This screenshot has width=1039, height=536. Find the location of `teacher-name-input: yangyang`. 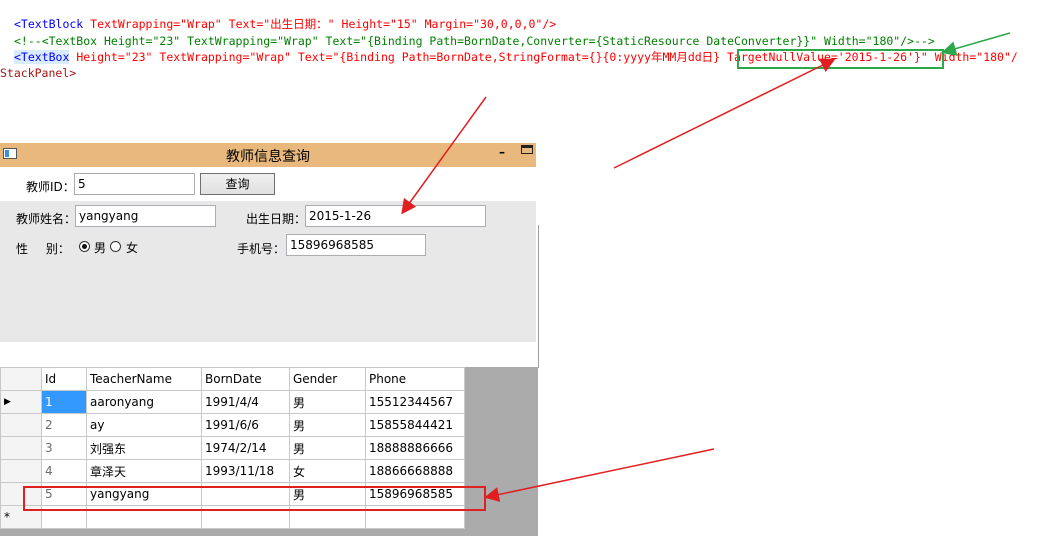

teacher-name-input: yangyang is located at coordinates (145, 216).